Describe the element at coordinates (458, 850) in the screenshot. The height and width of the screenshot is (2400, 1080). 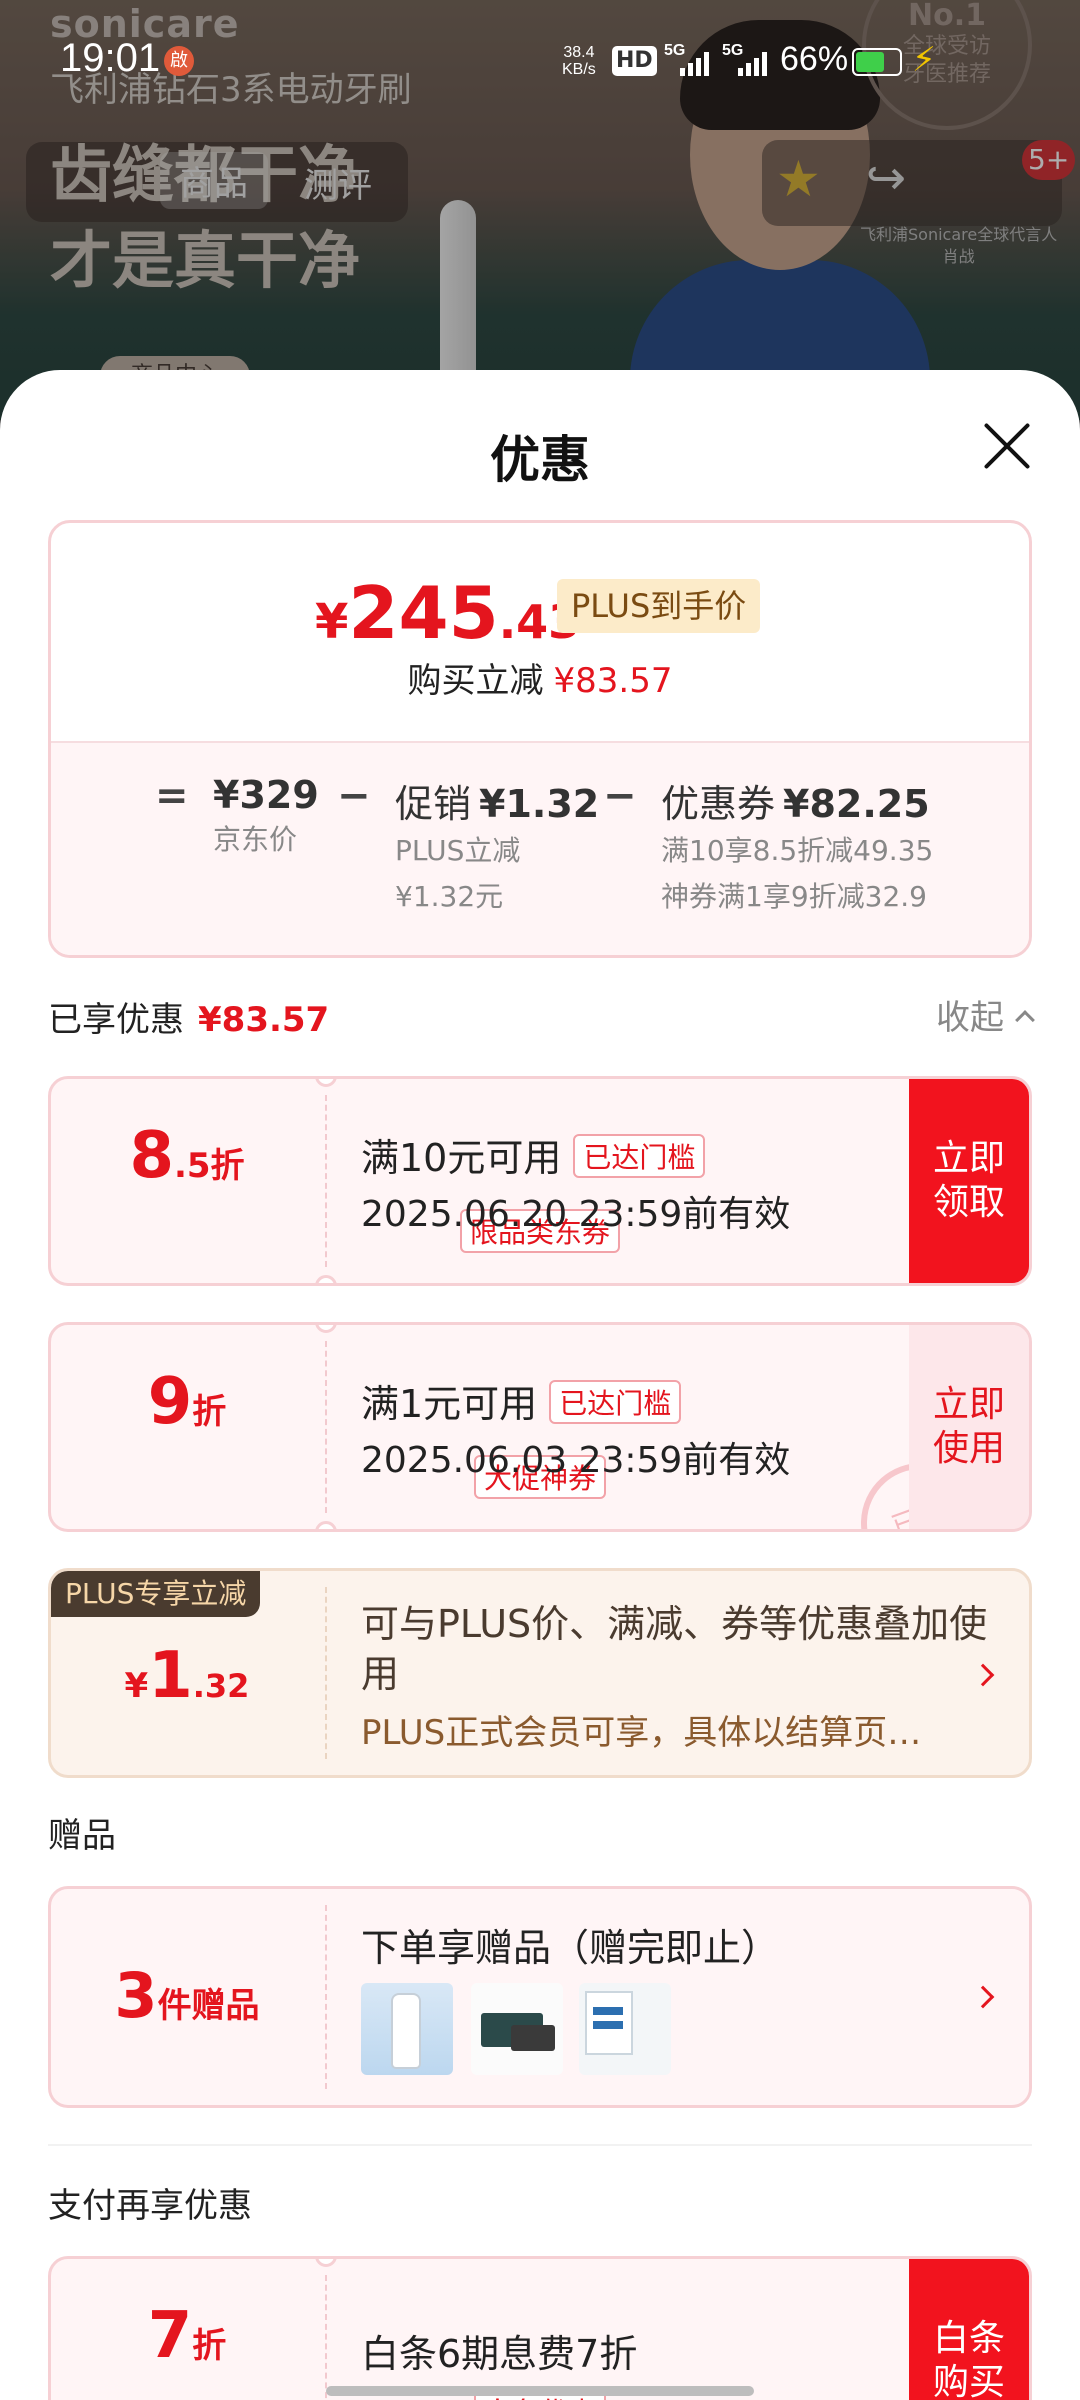
I see `promo-note-1: PLUS立减` at that location.